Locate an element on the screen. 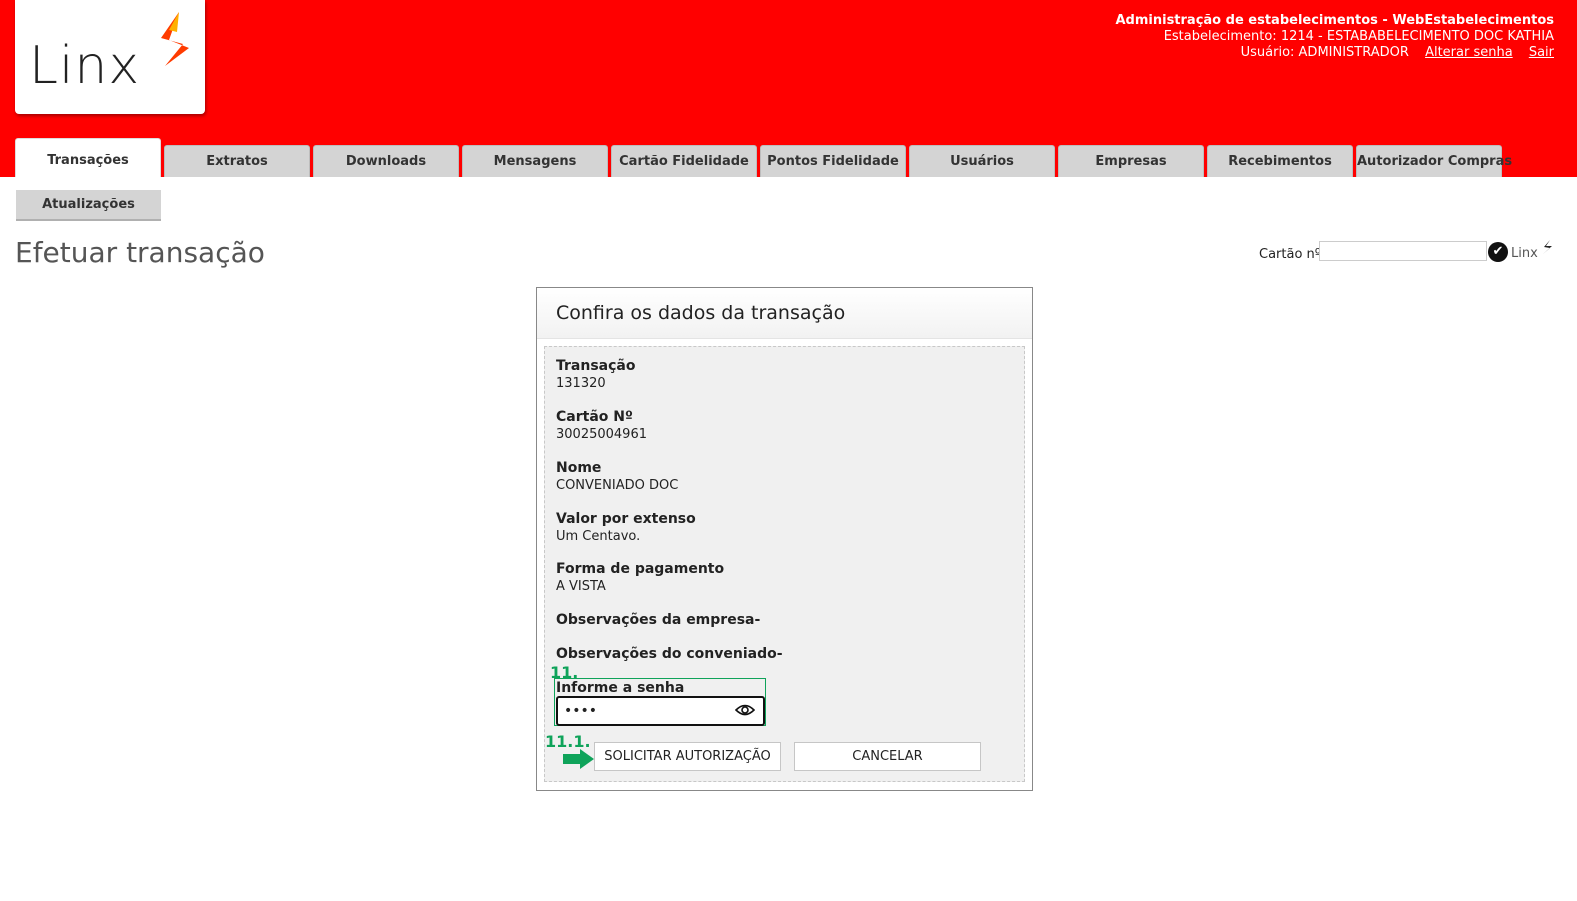 Image resolution: width=1577 pixels, height=901 pixels. tab-empresas: Empresas is located at coordinates (1131, 161).